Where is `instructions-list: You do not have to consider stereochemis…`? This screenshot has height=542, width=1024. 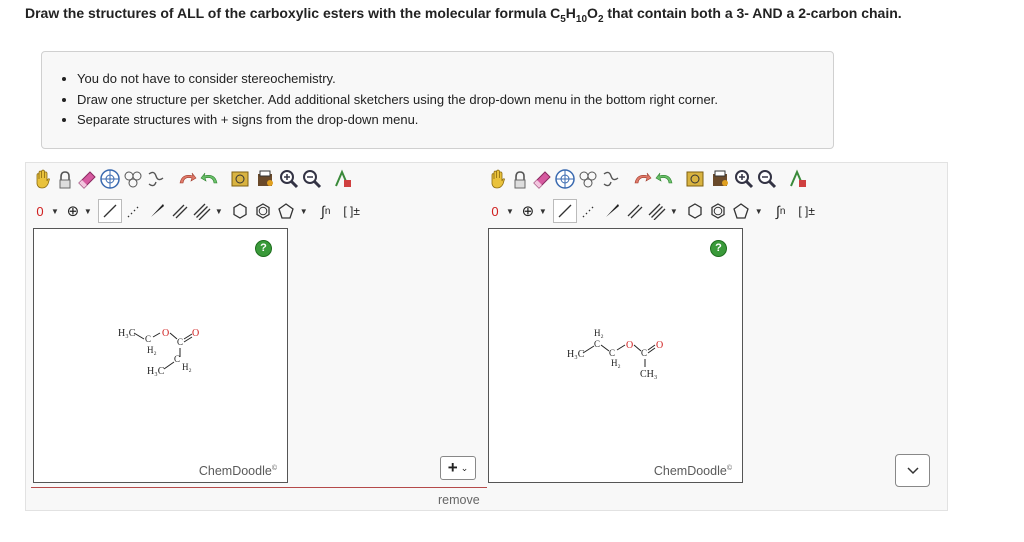 instructions-list: You do not have to consider stereochemis… is located at coordinates (437, 91).